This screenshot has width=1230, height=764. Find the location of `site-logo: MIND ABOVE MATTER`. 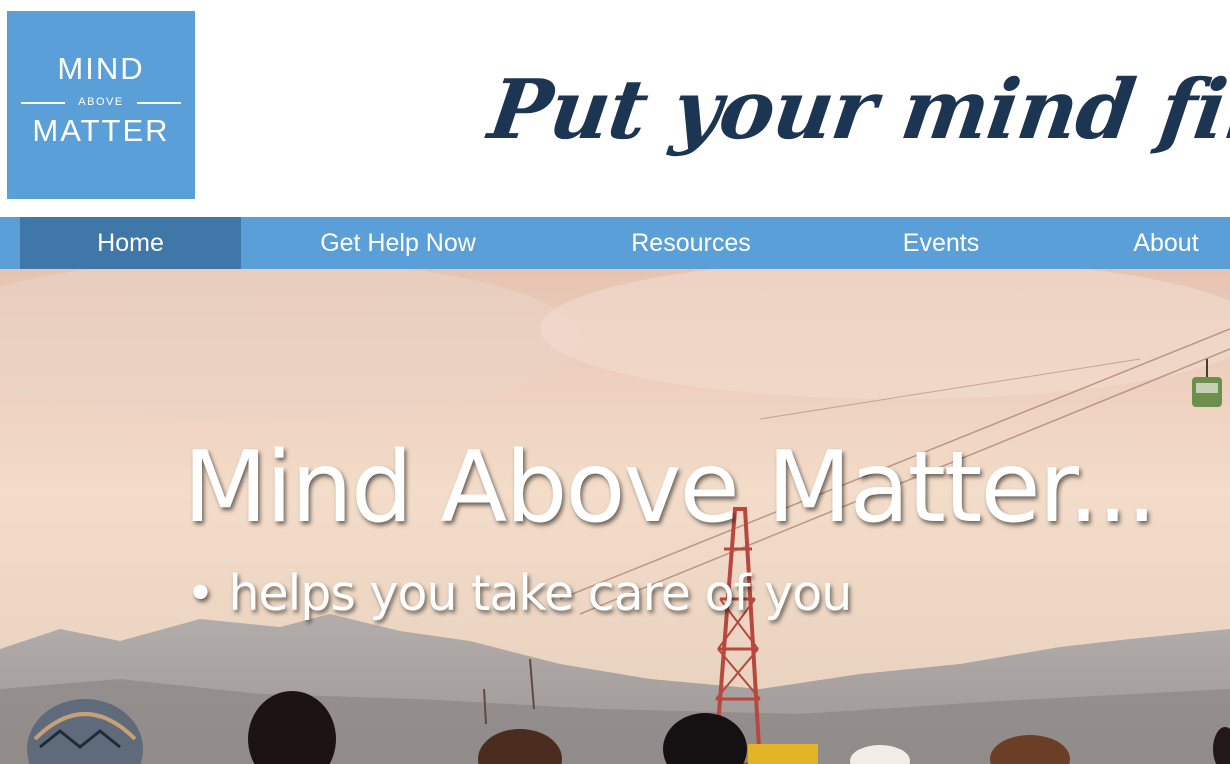

site-logo: MIND ABOVE MATTER is located at coordinates (101, 105).